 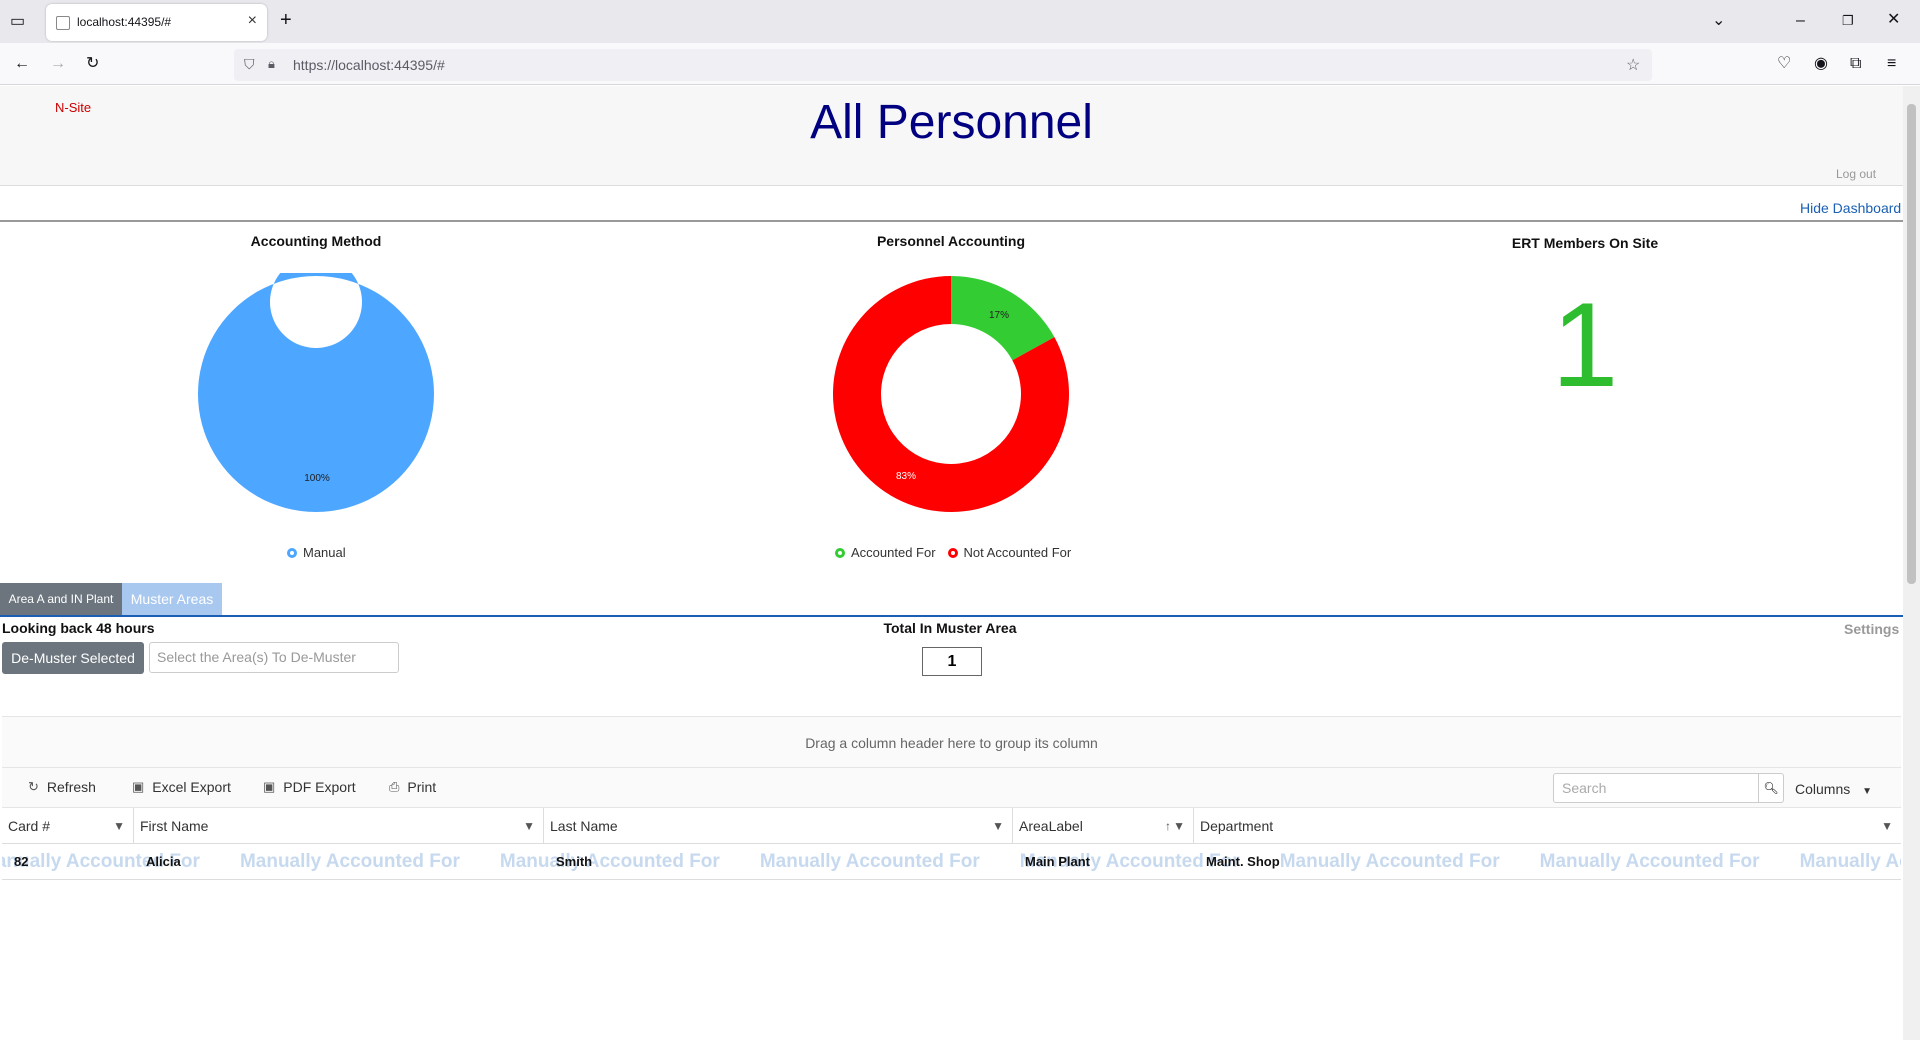 What do you see at coordinates (1718, 21) in the screenshot?
I see `list-all-tabs-icon: ⌄` at bounding box center [1718, 21].